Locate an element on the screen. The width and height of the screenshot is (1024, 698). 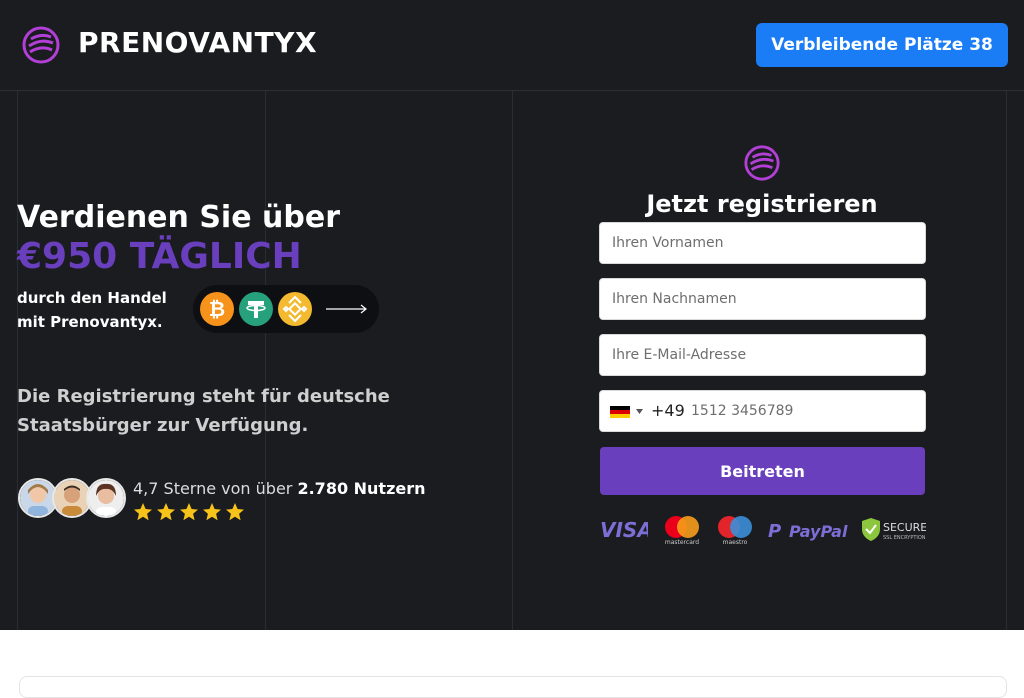
svg-text: mastercard is located at coordinates (682, 542).